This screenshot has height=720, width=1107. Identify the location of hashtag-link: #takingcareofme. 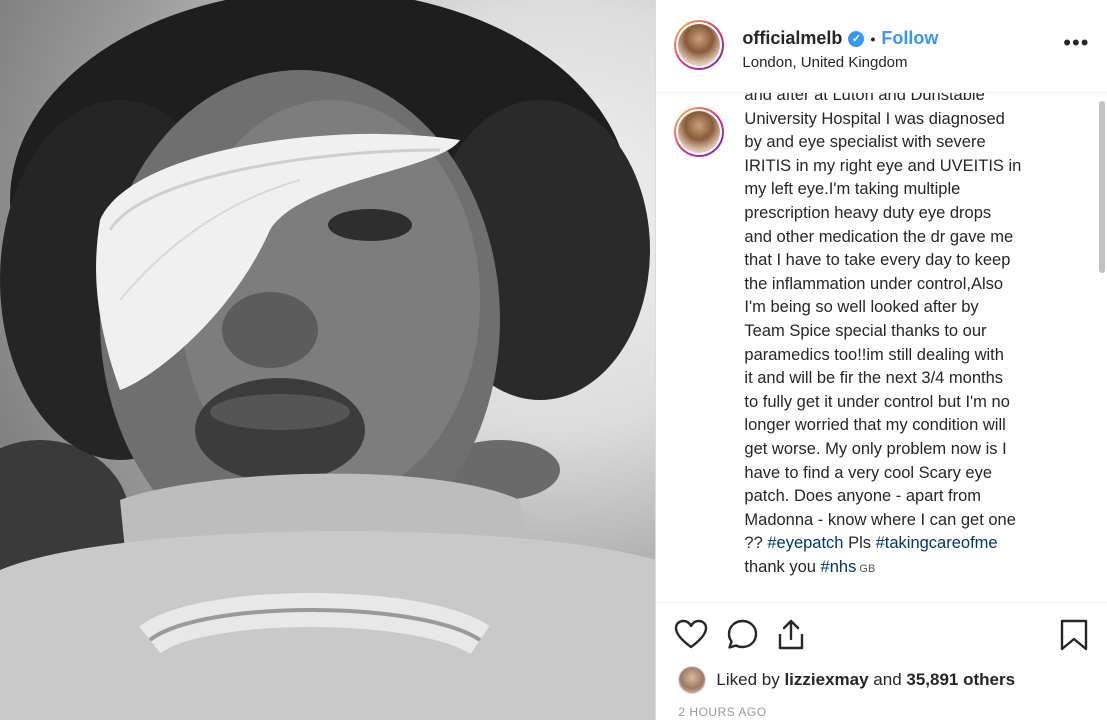
(937, 543).